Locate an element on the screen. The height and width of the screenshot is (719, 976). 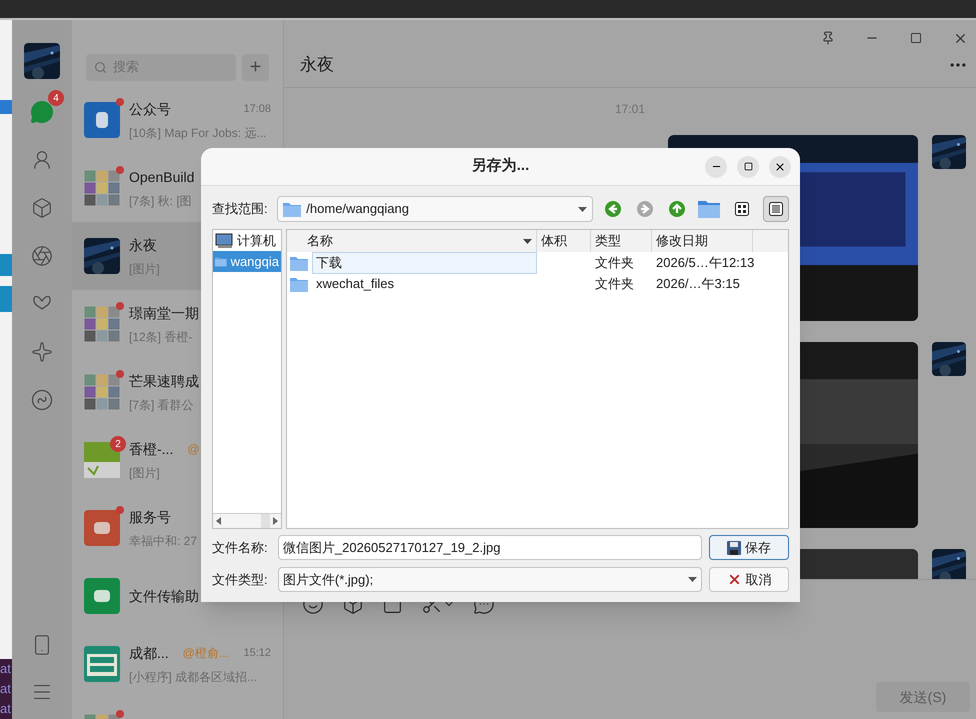
chat-preview: [7条] 秋: [图 is located at coordinates (160, 201).